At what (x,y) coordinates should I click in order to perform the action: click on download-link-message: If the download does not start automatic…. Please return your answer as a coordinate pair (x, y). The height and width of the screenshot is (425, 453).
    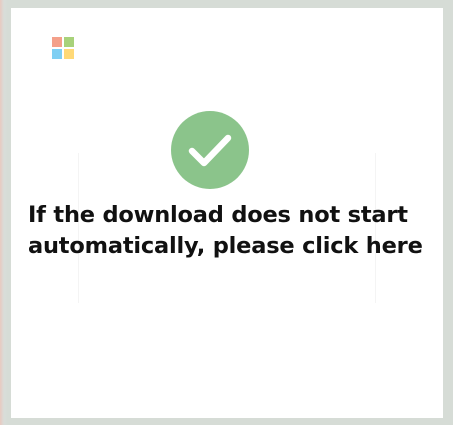
    Looking at the image, I should click on (230, 231).